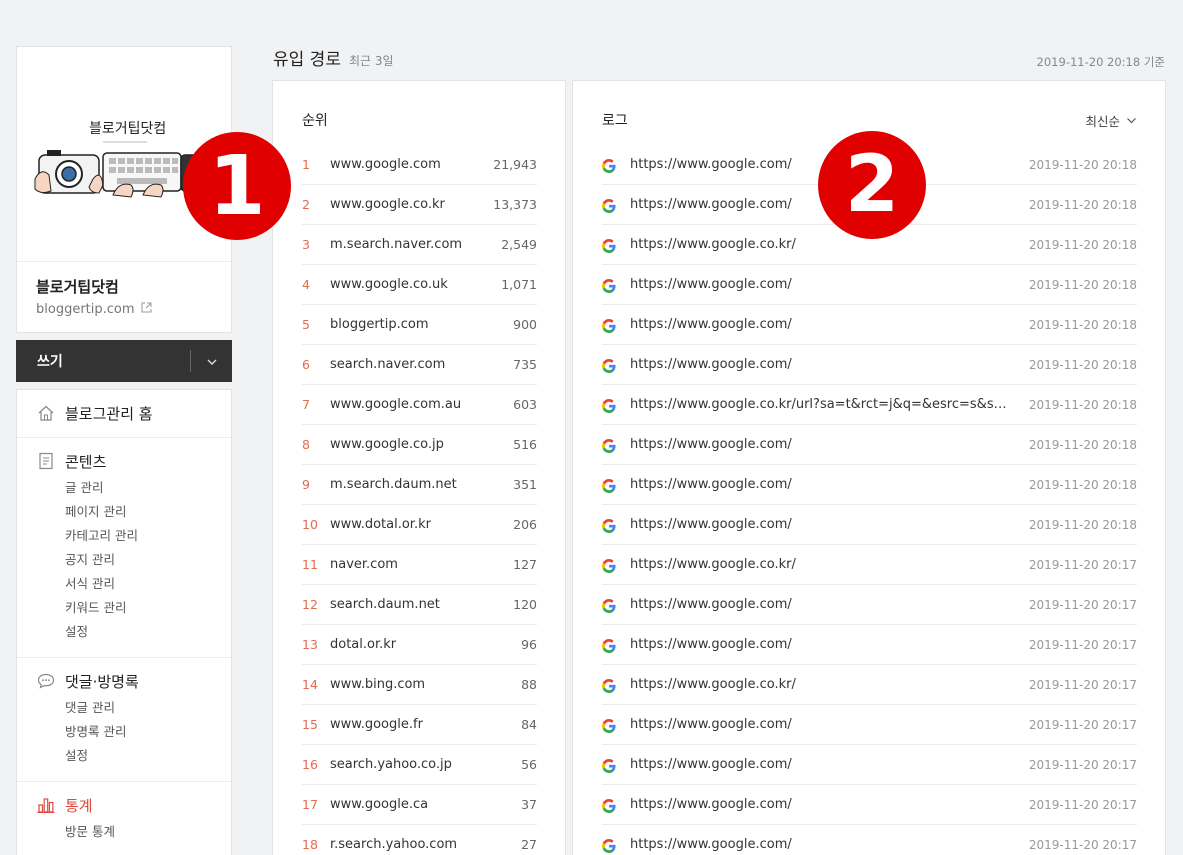 The width and height of the screenshot is (1183, 855). I want to click on submenu-item-visit-stats: 방문 통계, so click(124, 832).